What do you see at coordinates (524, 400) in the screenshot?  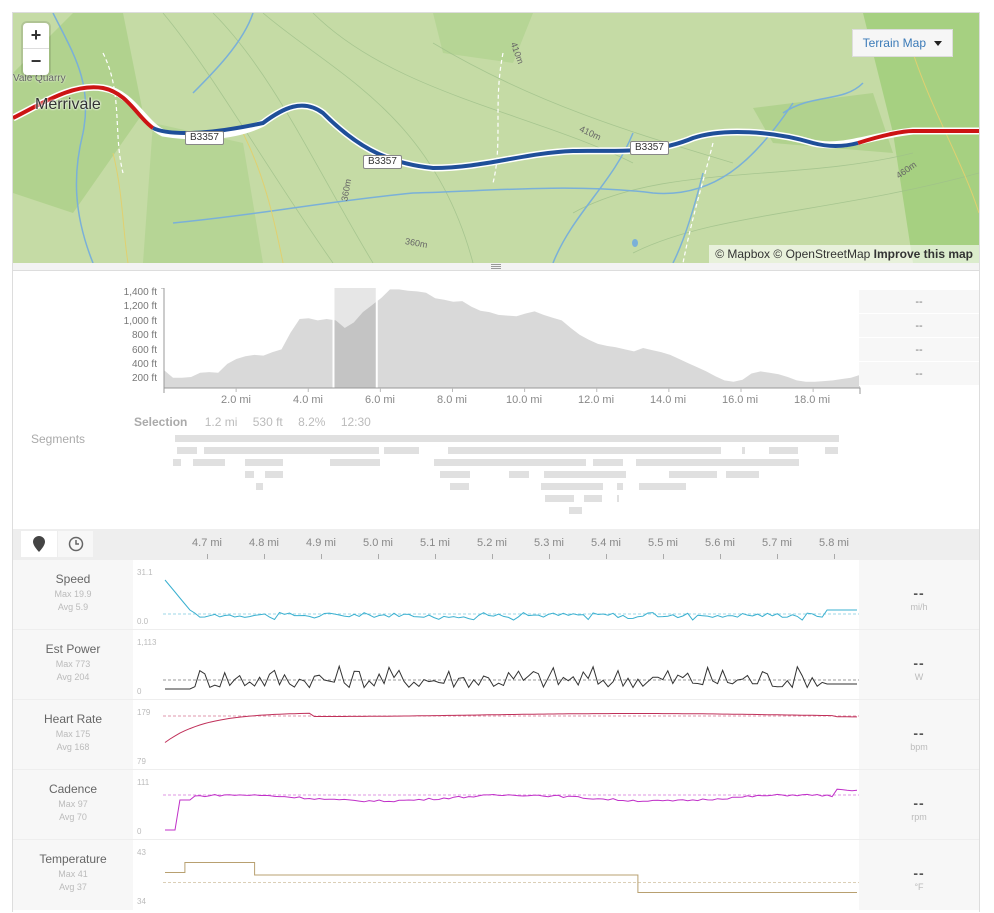 I see `elevation-x-tick: 10.0 mi` at bounding box center [524, 400].